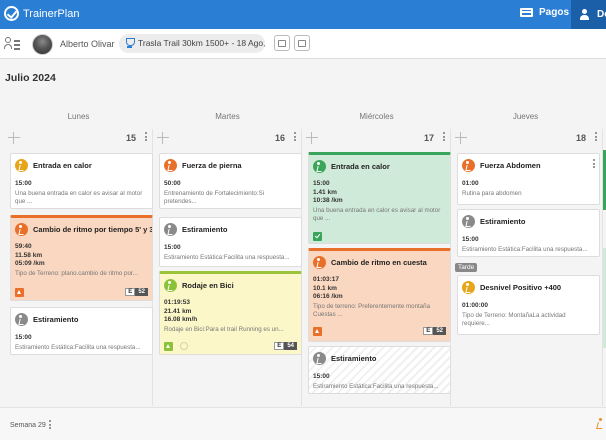 The width and height of the screenshot is (606, 440). Describe the element at coordinates (279, 138) in the screenshot. I see `day-number: 16` at that location.